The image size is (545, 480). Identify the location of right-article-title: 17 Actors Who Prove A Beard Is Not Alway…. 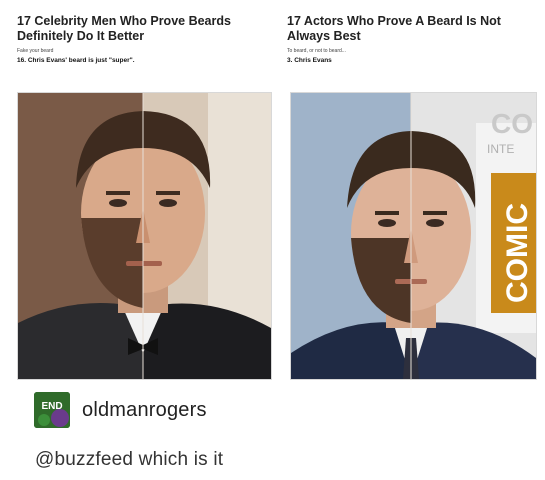
(415, 29).